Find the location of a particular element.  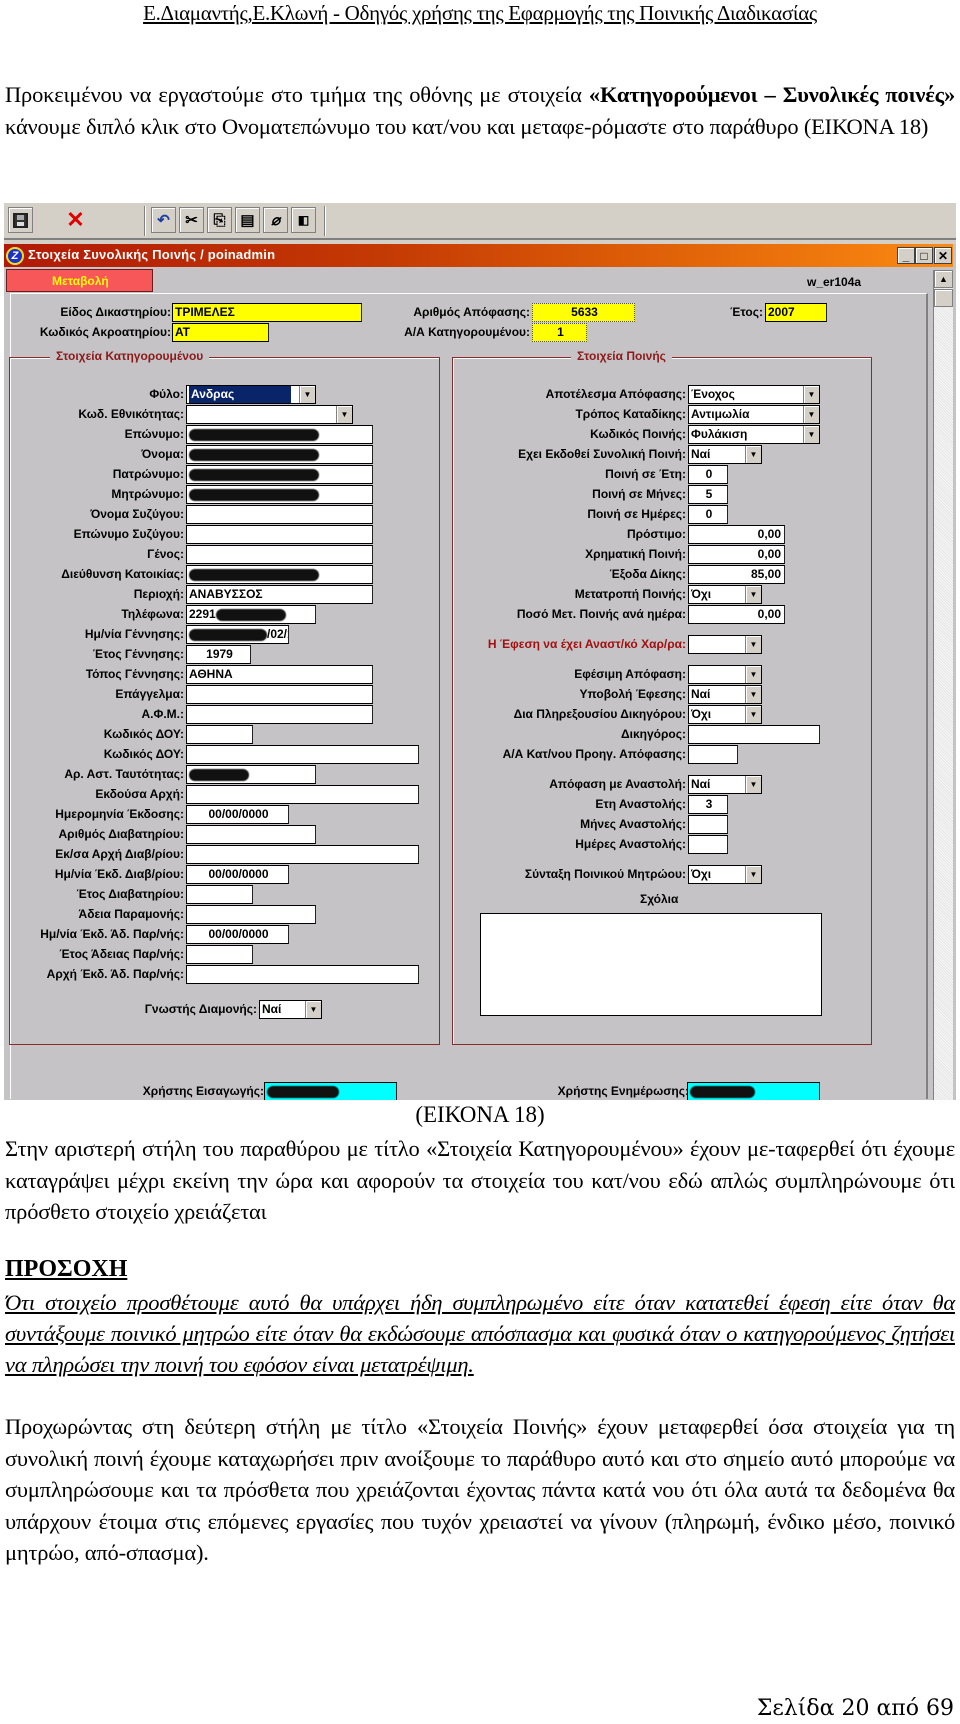

defendant-10-field is located at coordinates (279, 574).